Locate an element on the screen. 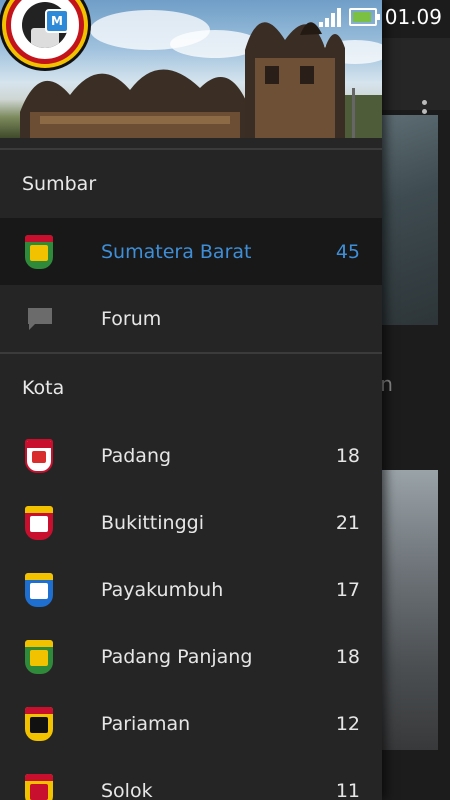 Image resolution: width=450 pixels, height=800 pixels. drawer-item-solok: Solok 11 is located at coordinates (191, 778).